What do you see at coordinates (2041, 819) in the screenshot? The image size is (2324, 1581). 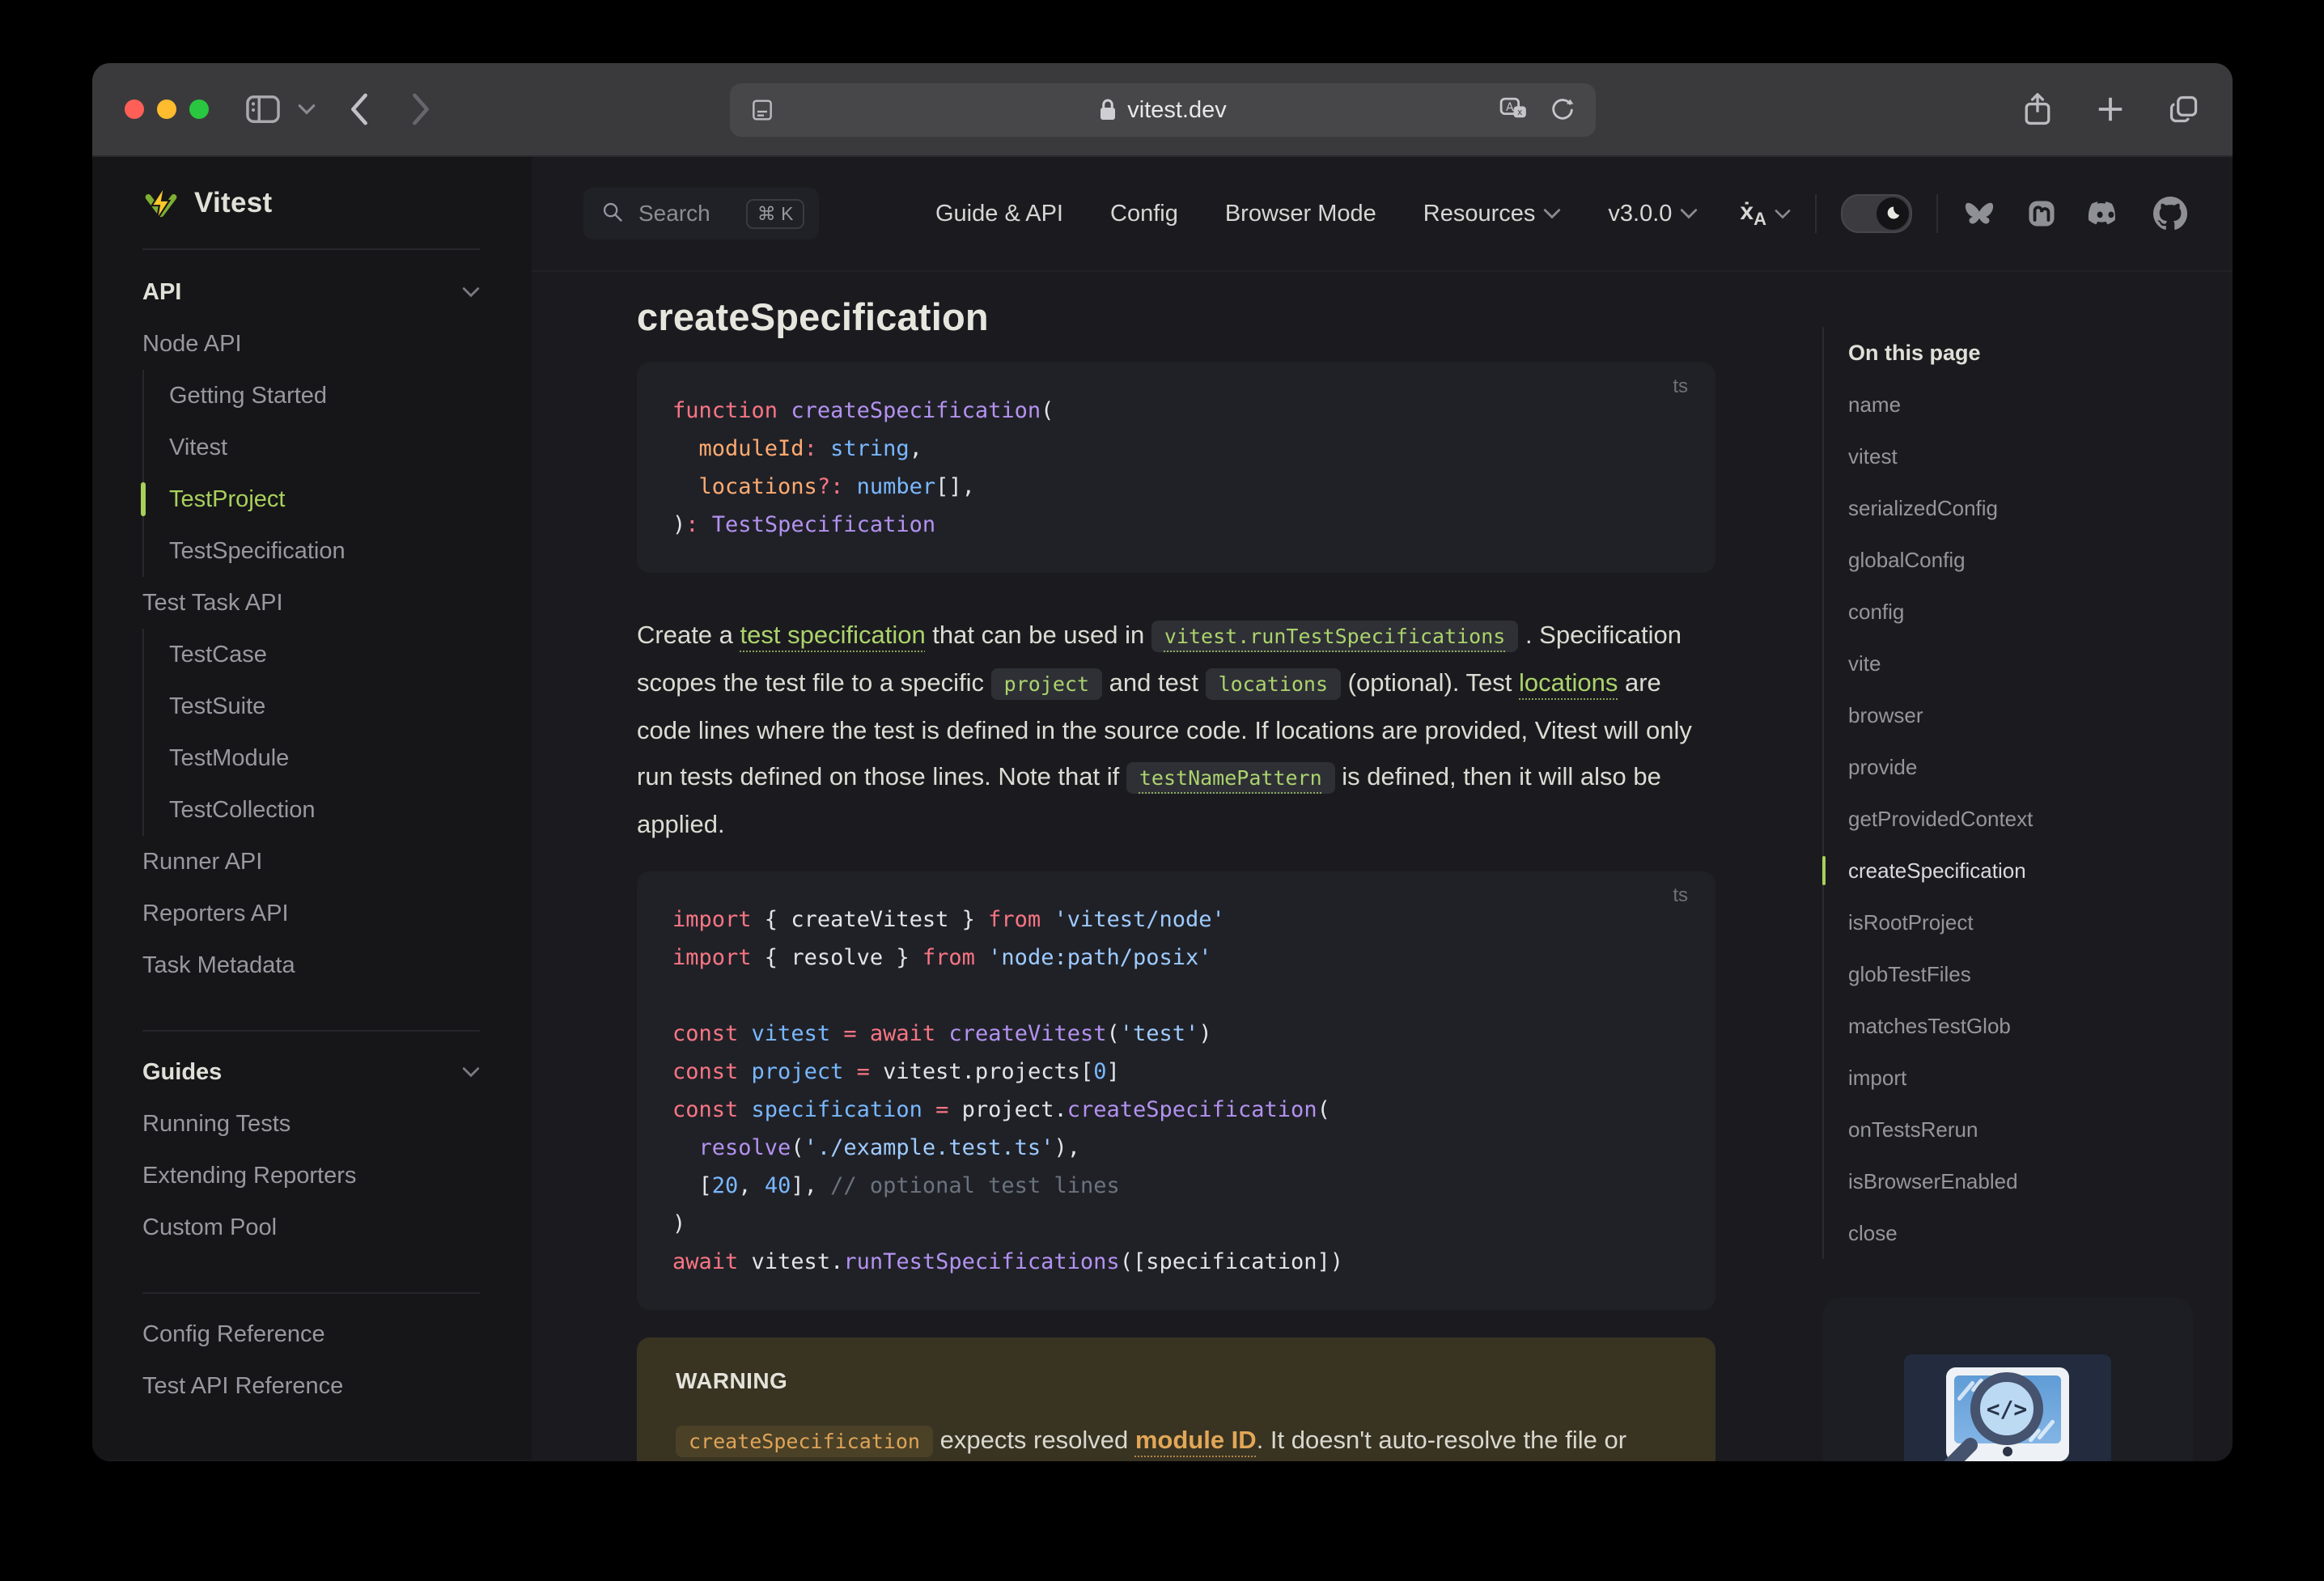 I see `outline-item-getprovidedcontext: getProvidedContext` at bounding box center [2041, 819].